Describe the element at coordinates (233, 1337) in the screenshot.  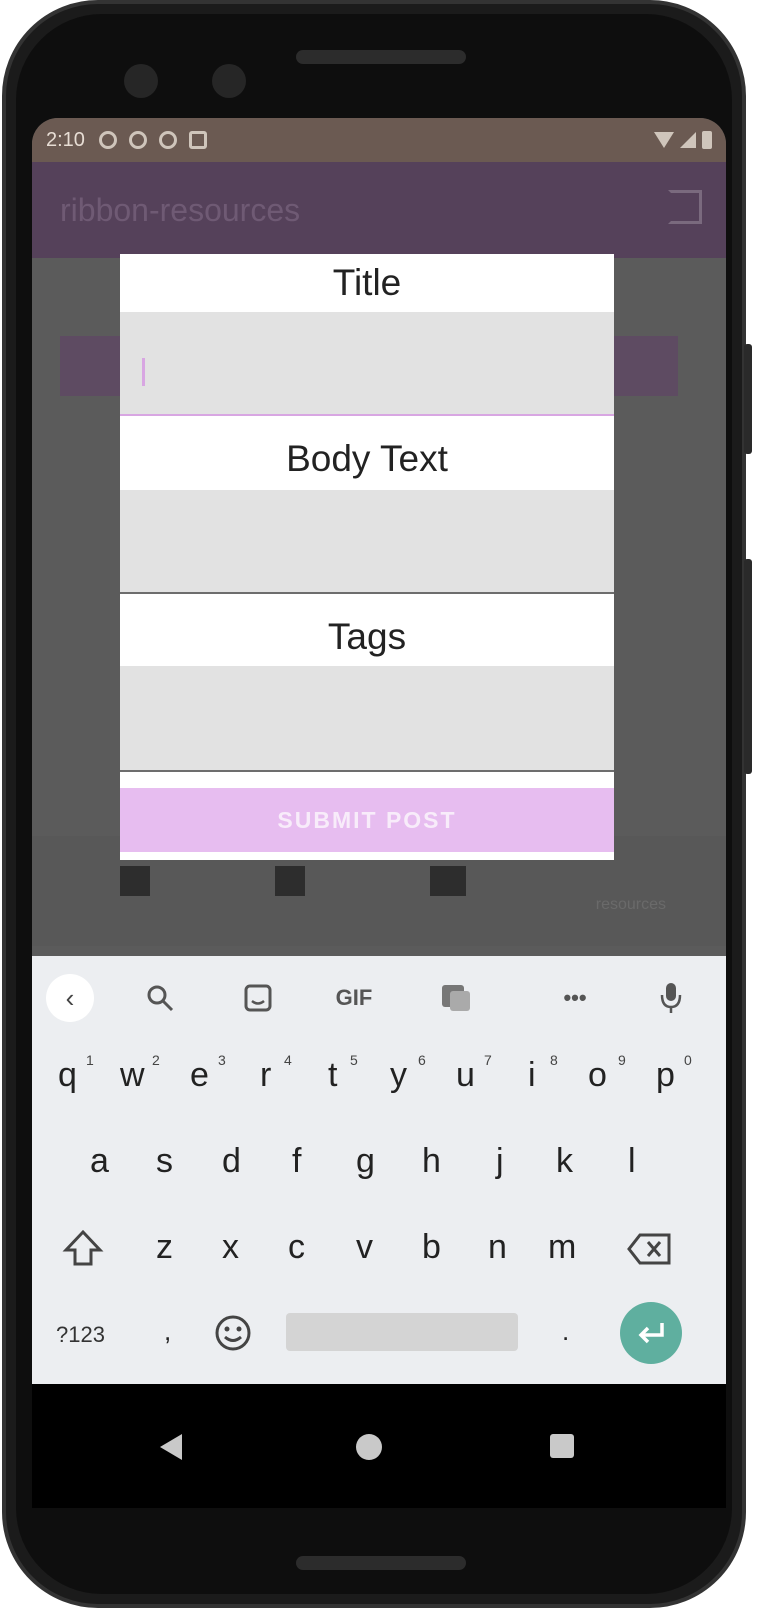
I see `emoji-icon` at that location.